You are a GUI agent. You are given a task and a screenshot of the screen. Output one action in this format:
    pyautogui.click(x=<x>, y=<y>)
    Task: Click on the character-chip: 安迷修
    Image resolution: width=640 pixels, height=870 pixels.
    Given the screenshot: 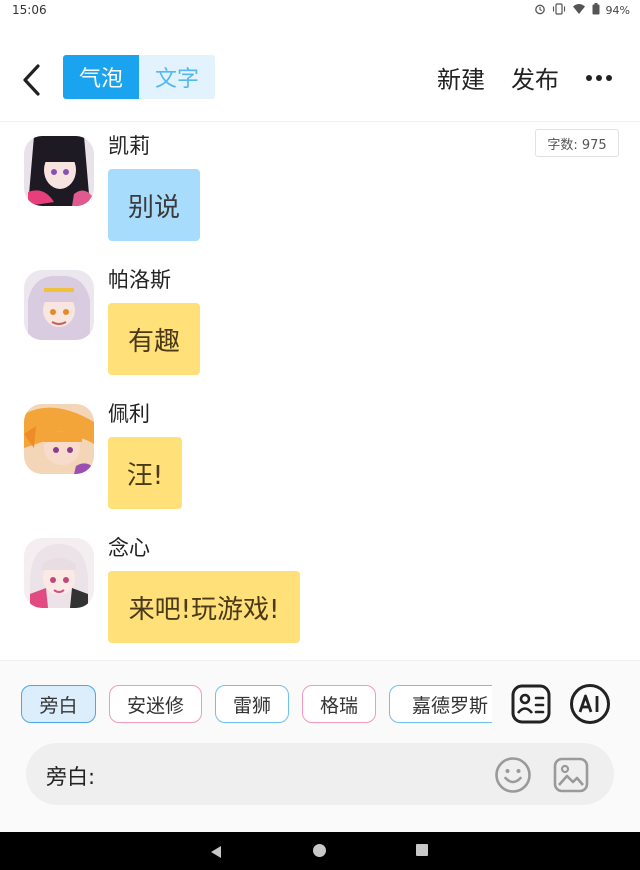 What is the action you would take?
    pyautogui.click(x=155, y=704)
    